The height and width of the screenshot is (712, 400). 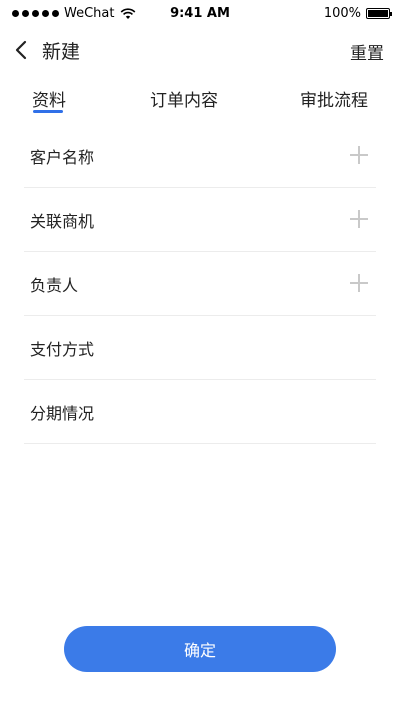 What do you see at coordinates (62, 349) in the screenshot?
I see `payment-method-label: 支付方式` at bounding box center [62, 349].